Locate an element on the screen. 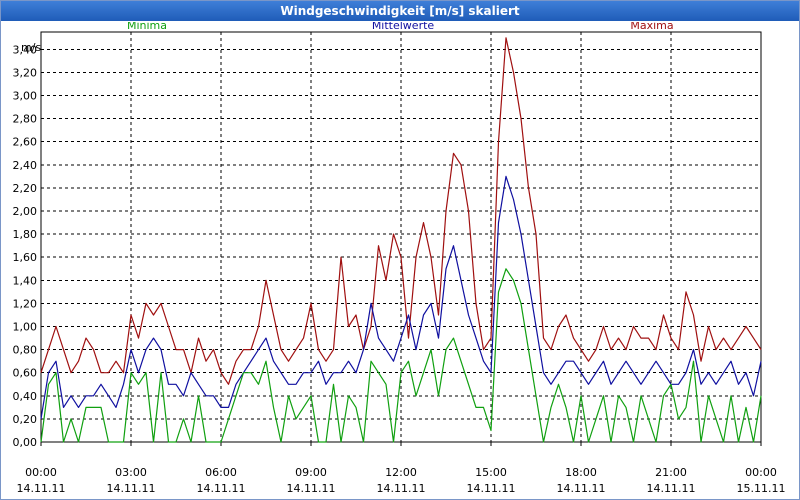 This screenshot has height=500, width=800. y-tick-label: 2,60 is located at coordinates (25, 142).